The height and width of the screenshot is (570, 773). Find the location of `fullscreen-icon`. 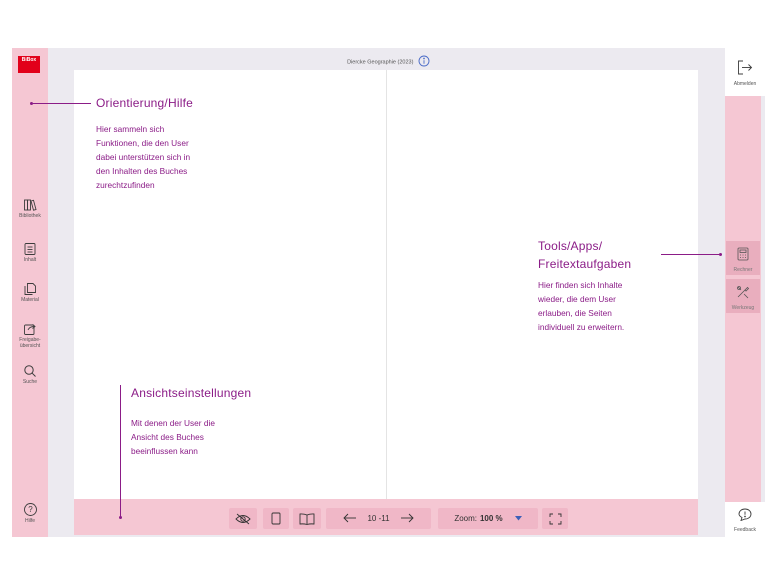

fullscreen-icon is located at coordinates (555, 518).